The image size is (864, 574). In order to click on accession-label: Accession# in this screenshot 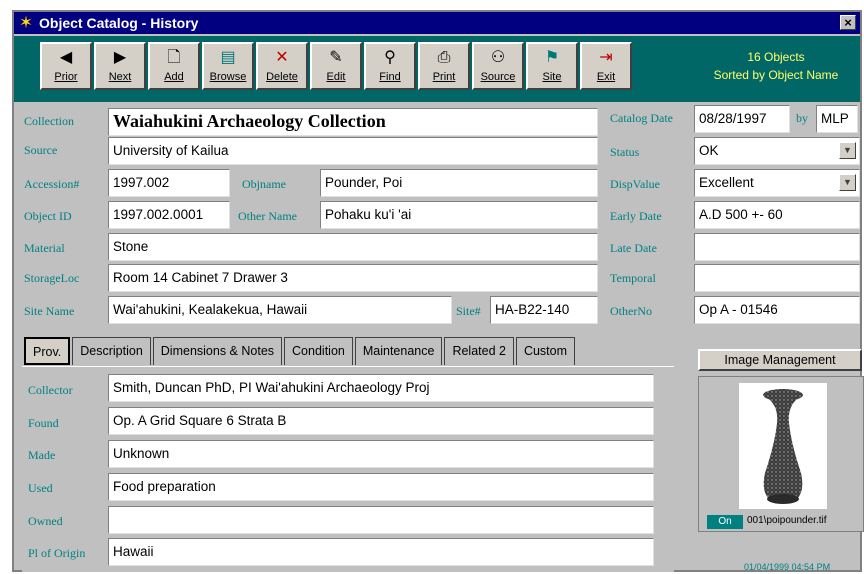, I will do `click(52, 184)`.